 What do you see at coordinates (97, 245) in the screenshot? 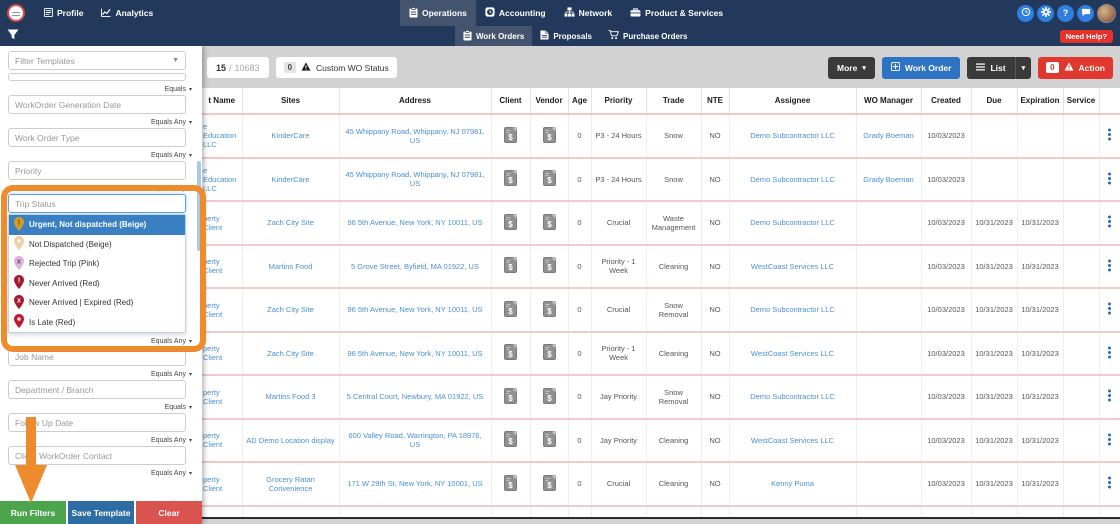
I see `trip-status-option-not-dispatched-beige: Not Dispatched (Beige)` at bounding box center [97, 245].